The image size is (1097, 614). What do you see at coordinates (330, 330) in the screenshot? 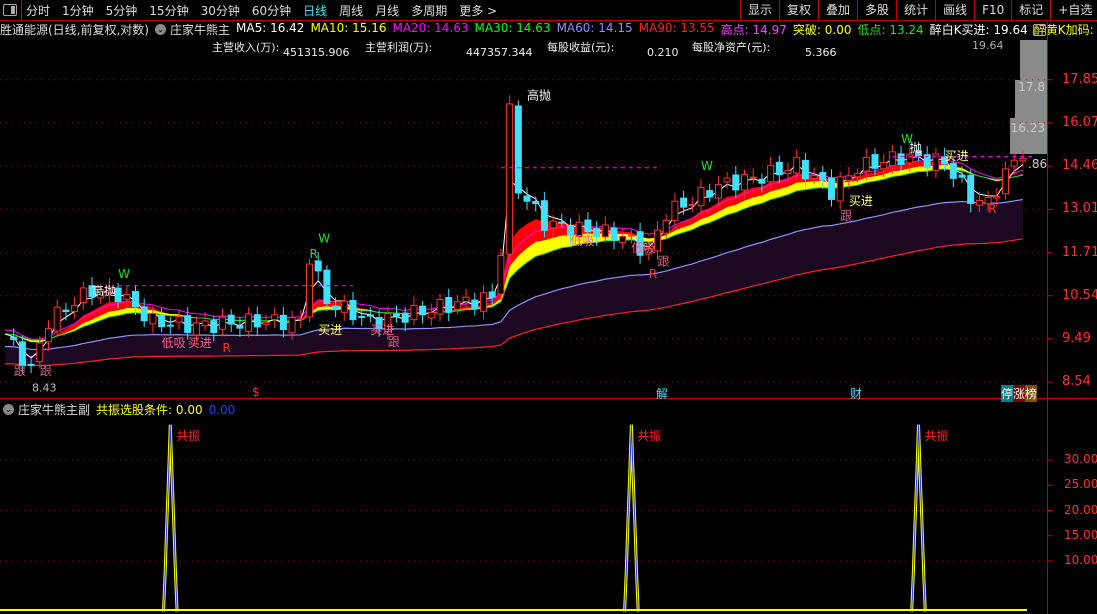
I see `chart-annotation: 买进` at bounding box center [330, 330].